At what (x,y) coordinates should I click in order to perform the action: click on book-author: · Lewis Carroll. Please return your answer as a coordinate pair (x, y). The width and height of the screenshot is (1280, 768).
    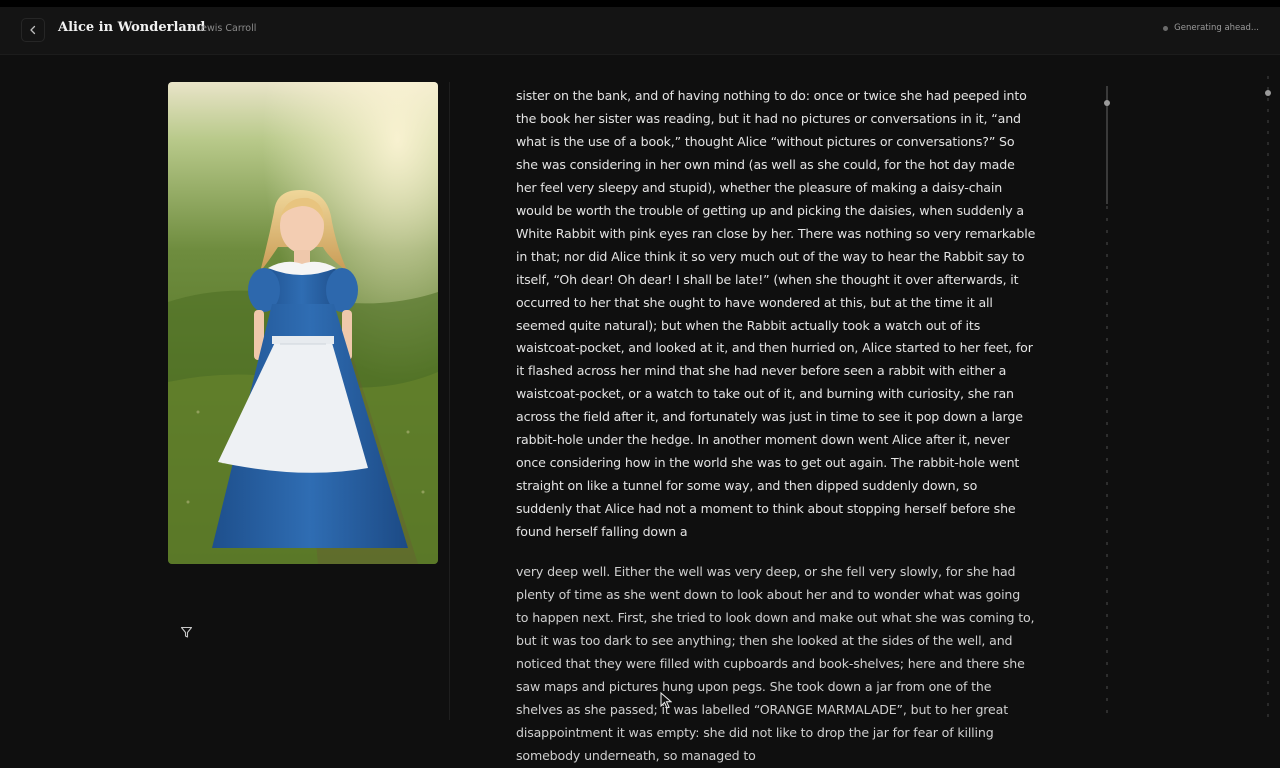
    Looking at the image, I should click on (223, 28).